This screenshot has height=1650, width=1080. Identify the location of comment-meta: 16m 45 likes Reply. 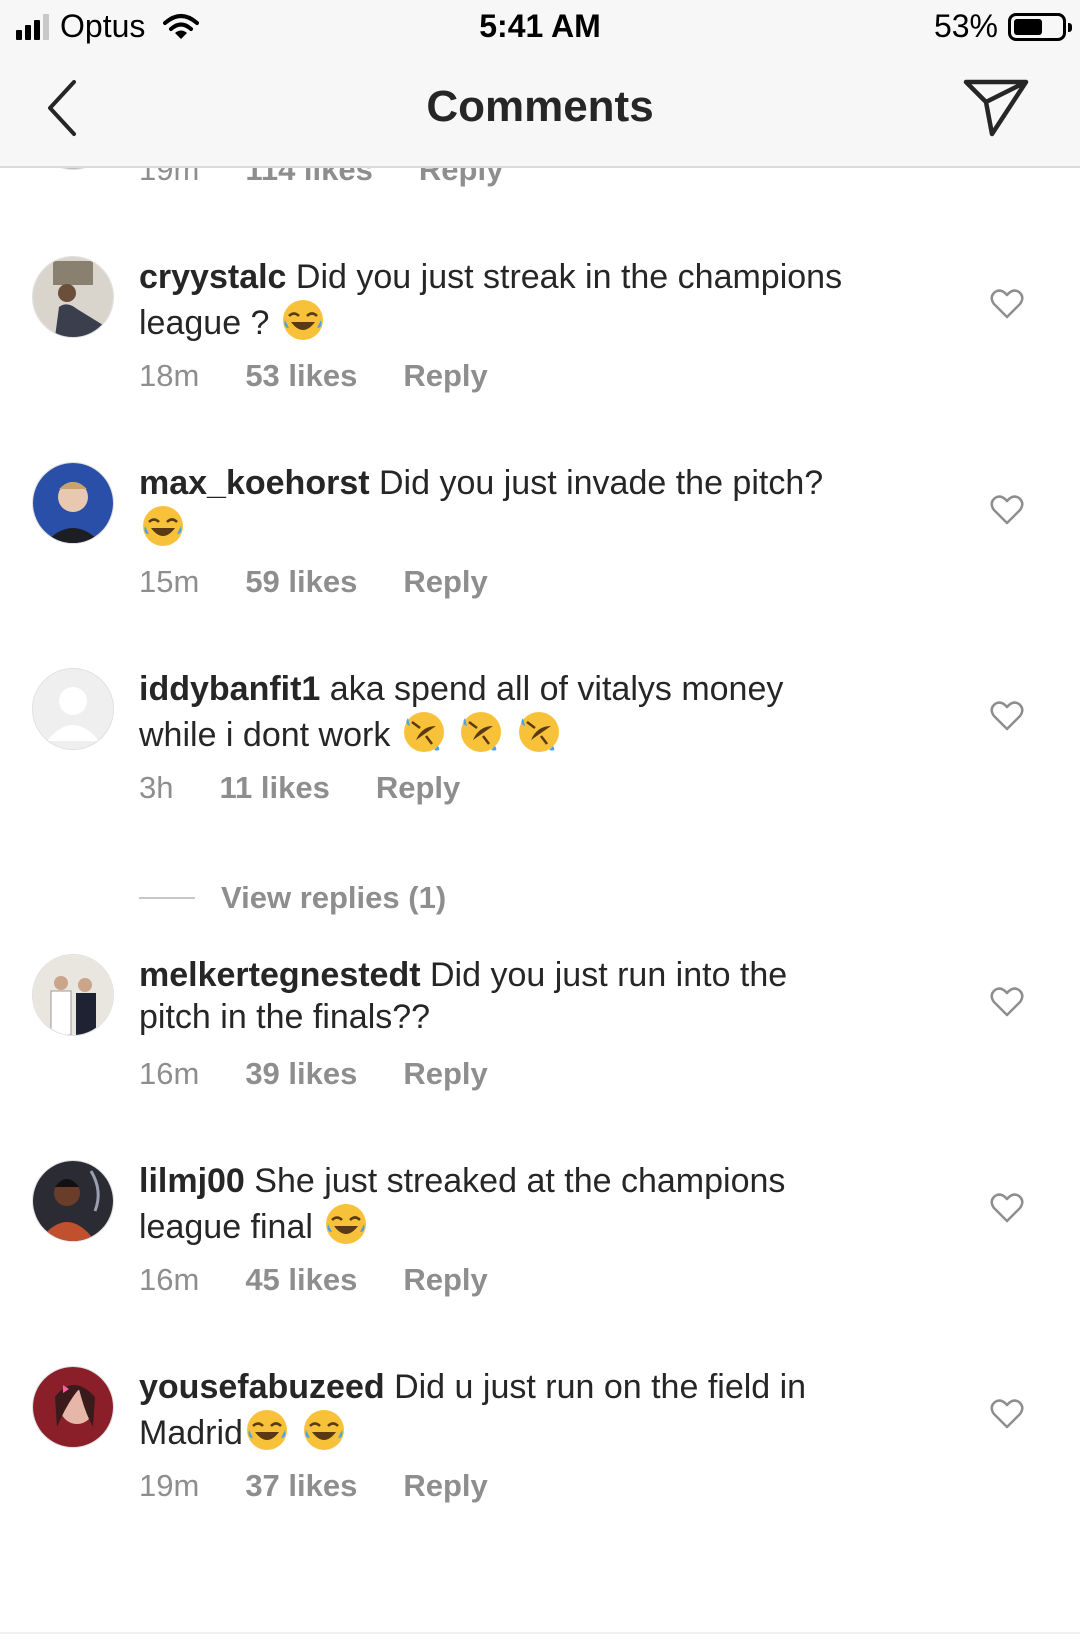
(313, 1280).